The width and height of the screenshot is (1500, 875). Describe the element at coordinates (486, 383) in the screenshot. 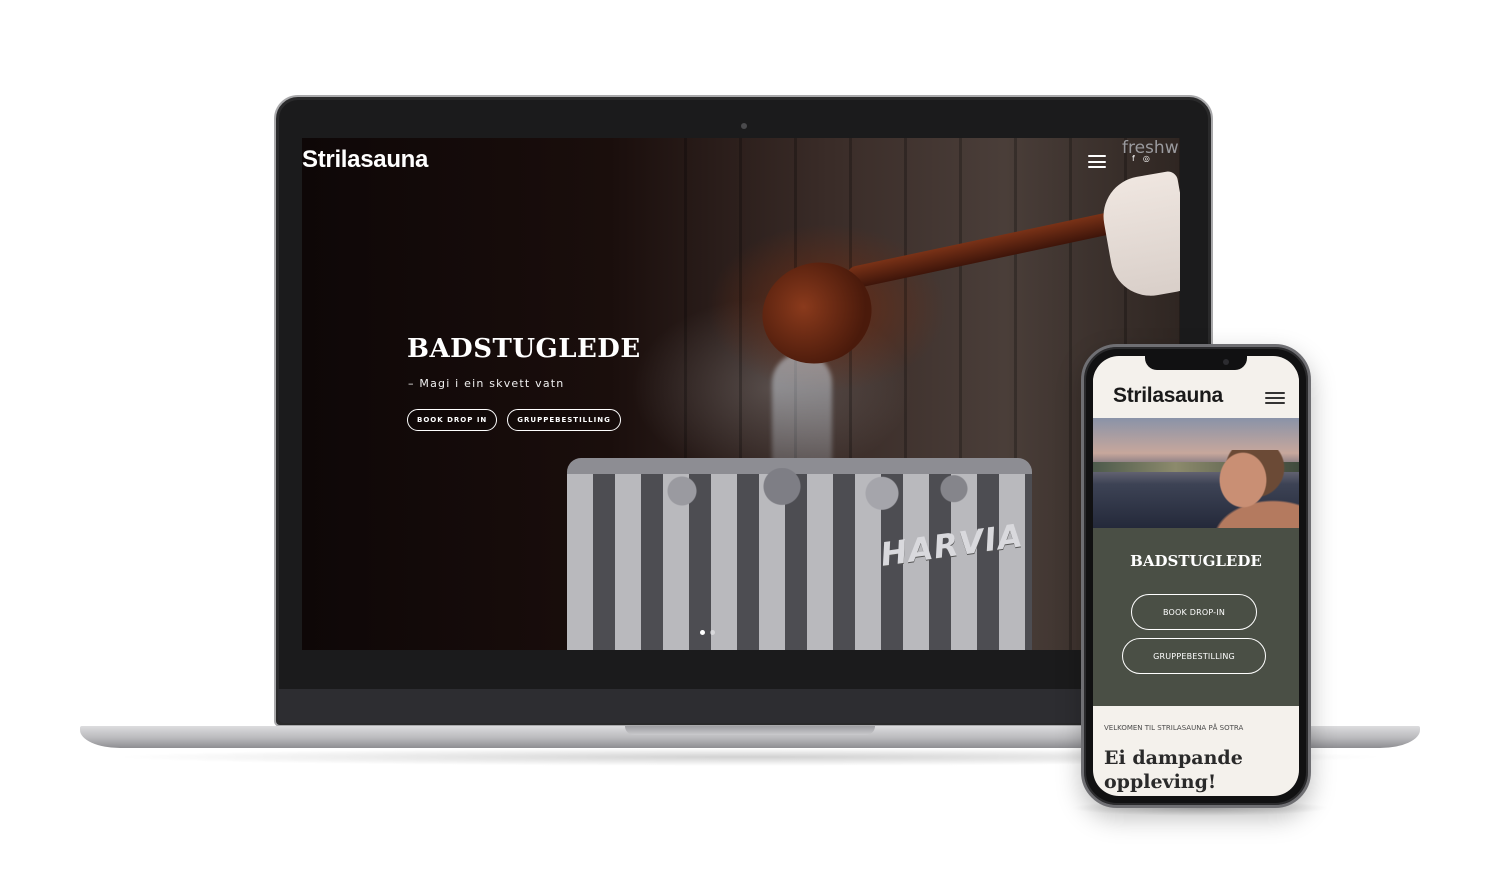

I see `hero-subtitle: – Magi i ein skvett vatn` at that location.